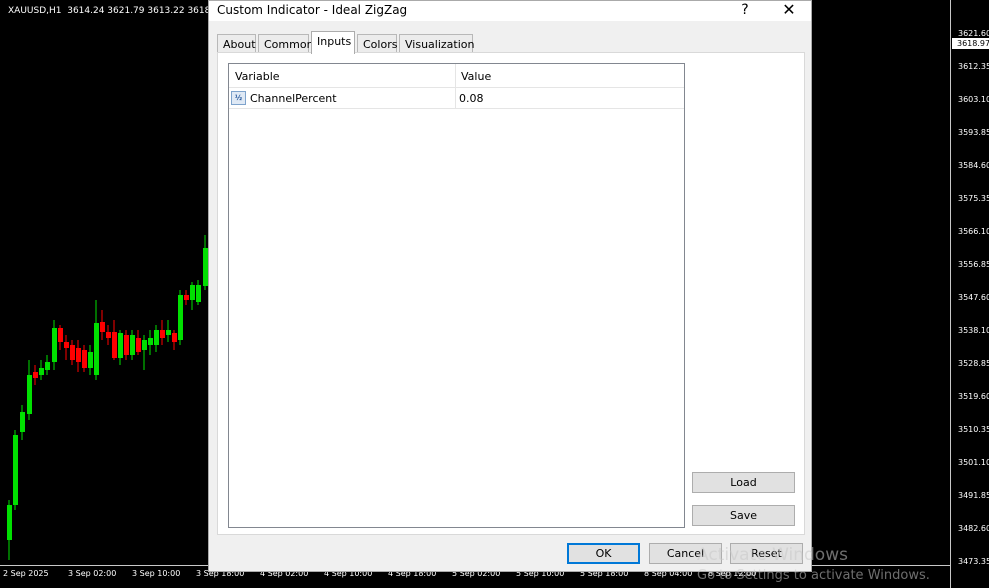 The width and height of the screenshot is (989, 588). What do you see at coordinates (685, 553) in the screenshot?
I see `cancel-button: Cancel` at bounding box center [685, 553].